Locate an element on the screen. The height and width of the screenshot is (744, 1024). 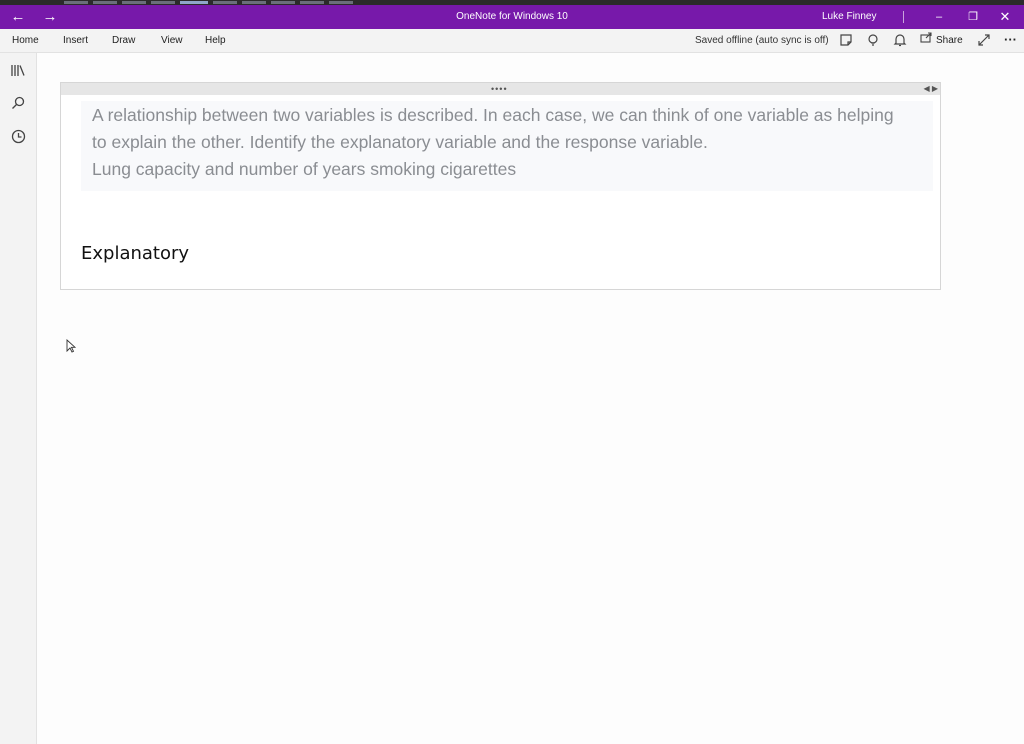
title-separator is located at coordinates (903, 17).